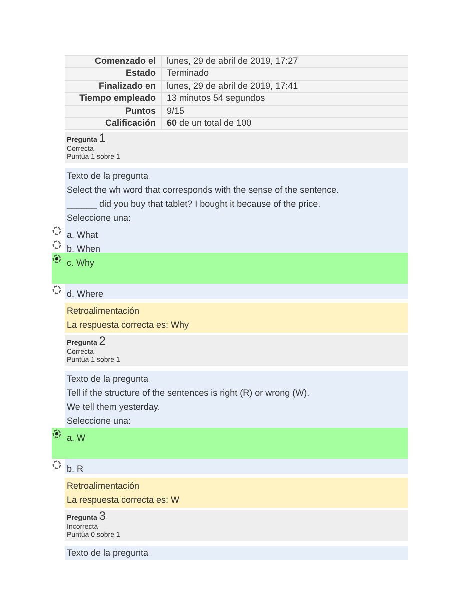 This screenshot has width=474, height=613. I want to click on question-text: We tell them yesterday., so click(114, 407).